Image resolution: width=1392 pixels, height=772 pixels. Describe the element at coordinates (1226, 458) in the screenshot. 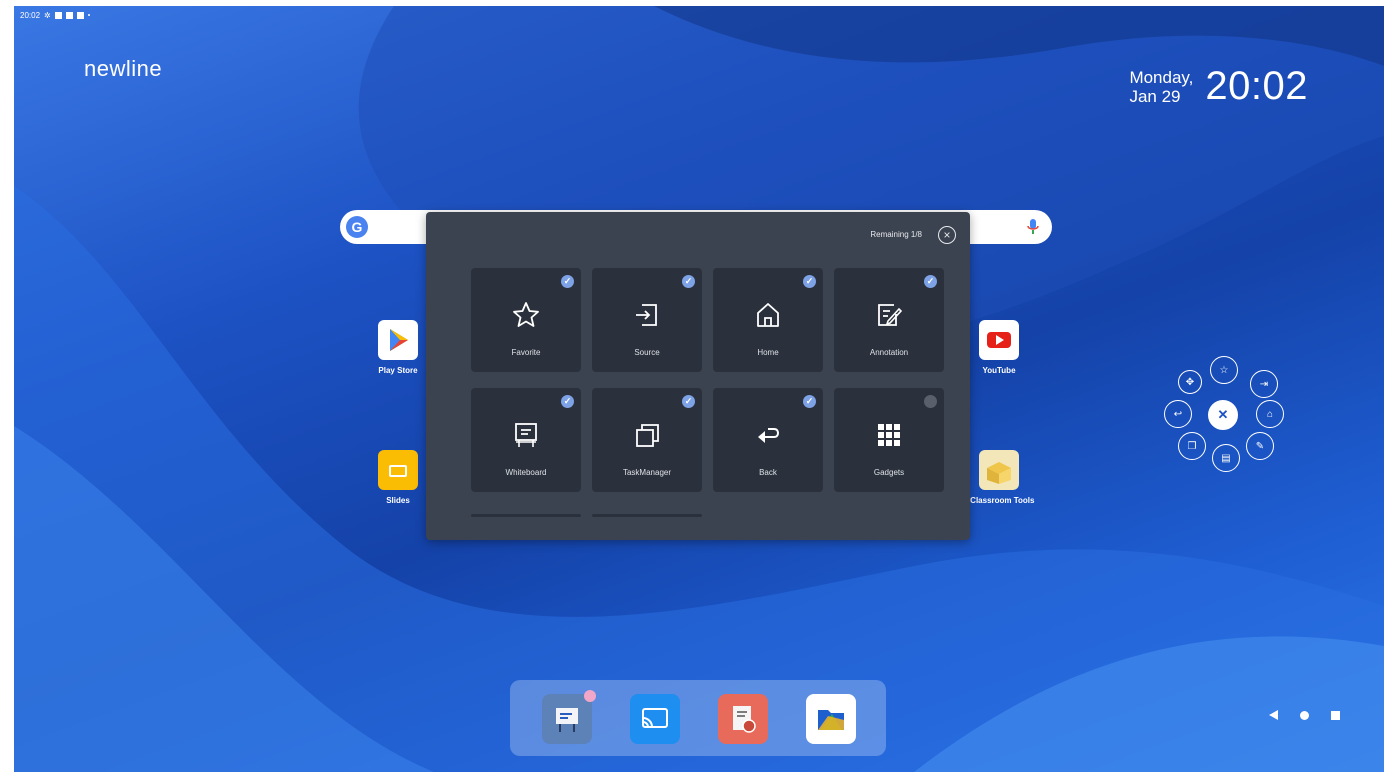

I see `whiteboard-icon: ▤` at that location.